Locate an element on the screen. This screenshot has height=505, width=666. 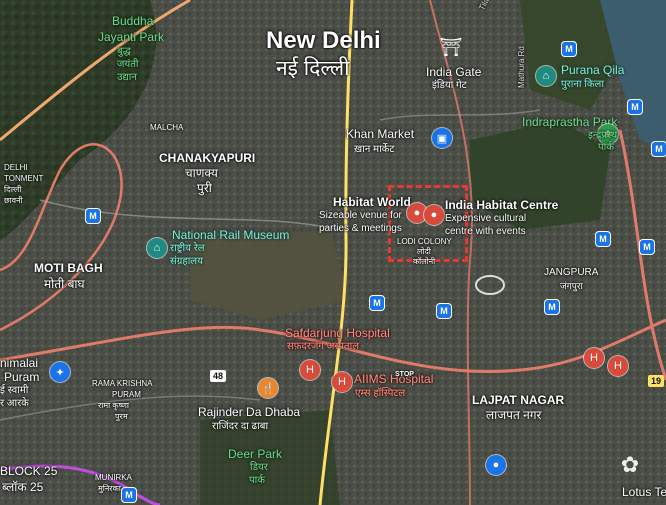
place-label: Jayanti Park is located at coordinates (131, 37).